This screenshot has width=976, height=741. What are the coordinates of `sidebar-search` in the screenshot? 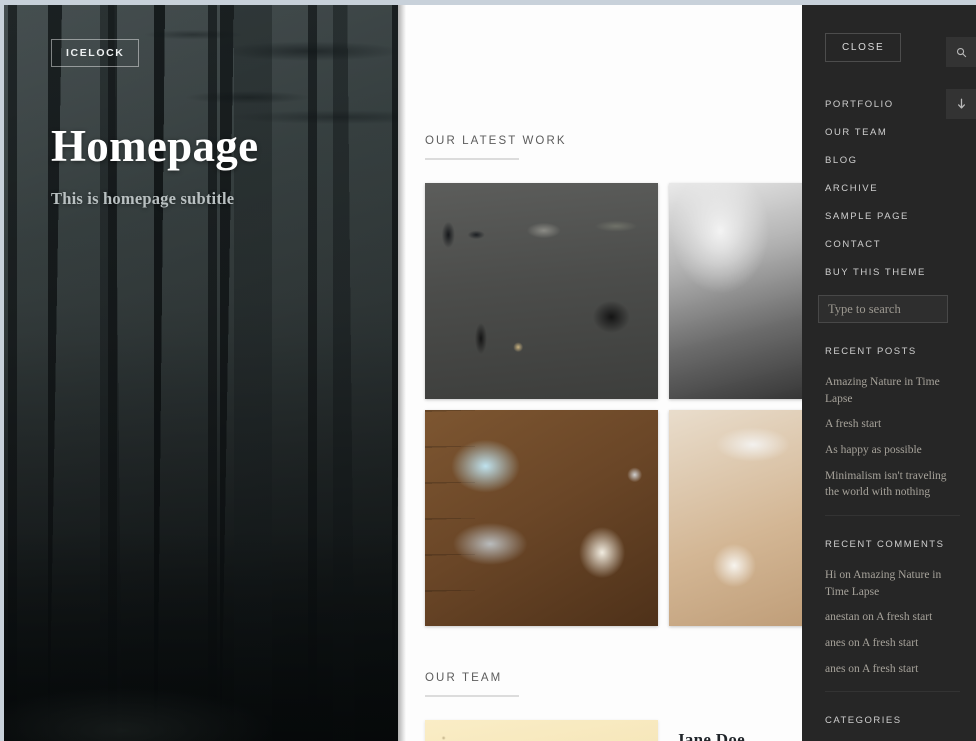 It's located at (897, 309).